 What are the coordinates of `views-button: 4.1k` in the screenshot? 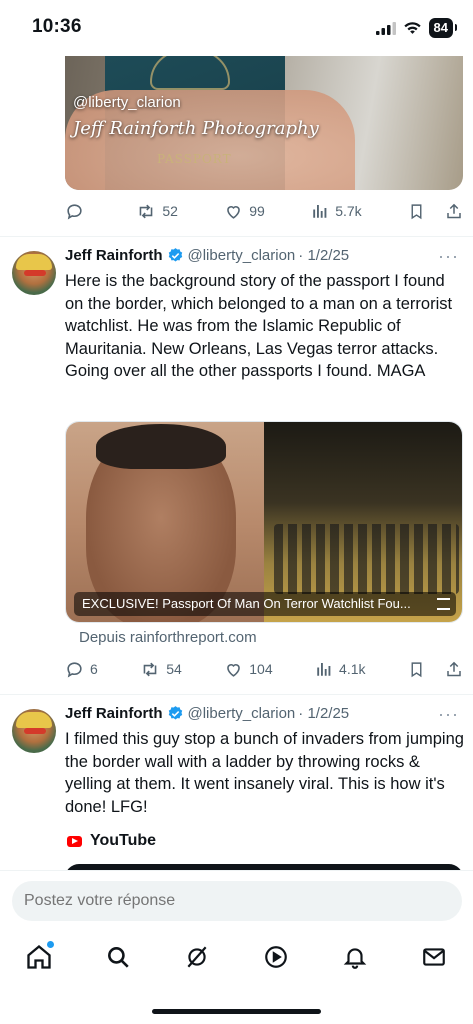 It's located at (340, 669).